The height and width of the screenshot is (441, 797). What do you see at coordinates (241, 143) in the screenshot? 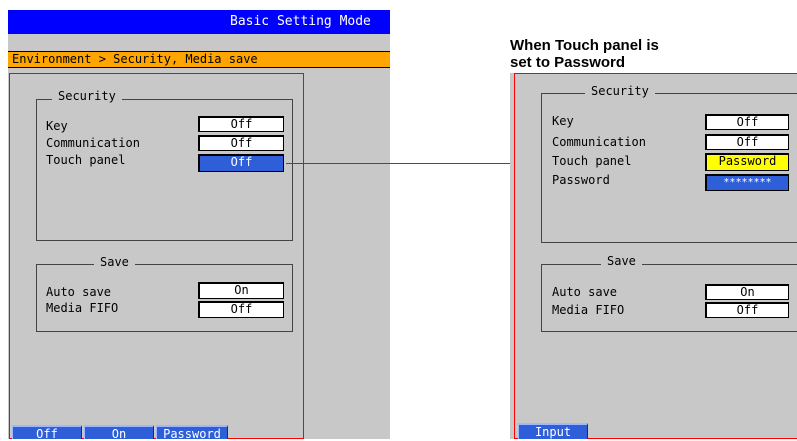
I see `left-communication-value: Off` at bounding box center [241, 143].